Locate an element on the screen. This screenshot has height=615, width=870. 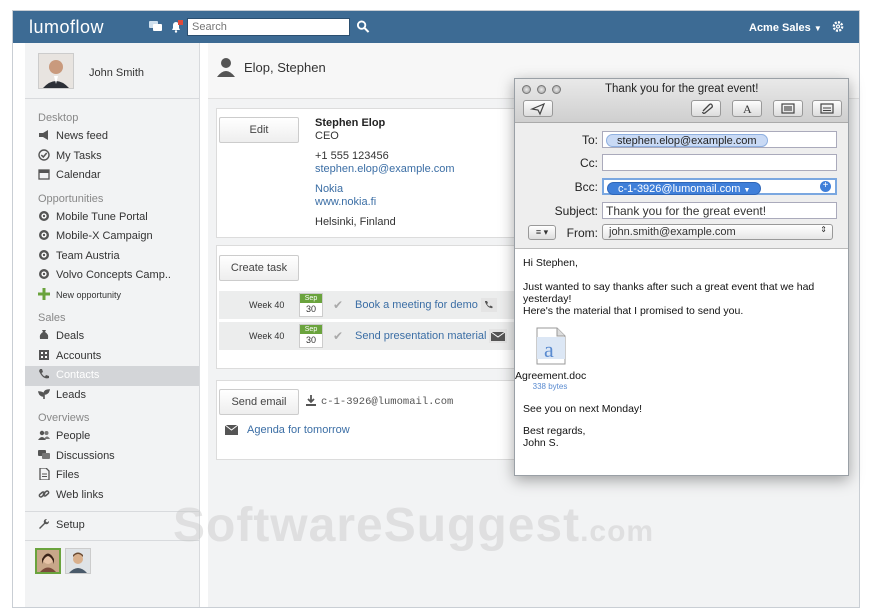
org-selector: Acme Sales ▼ is located at coordinates (785, 28).